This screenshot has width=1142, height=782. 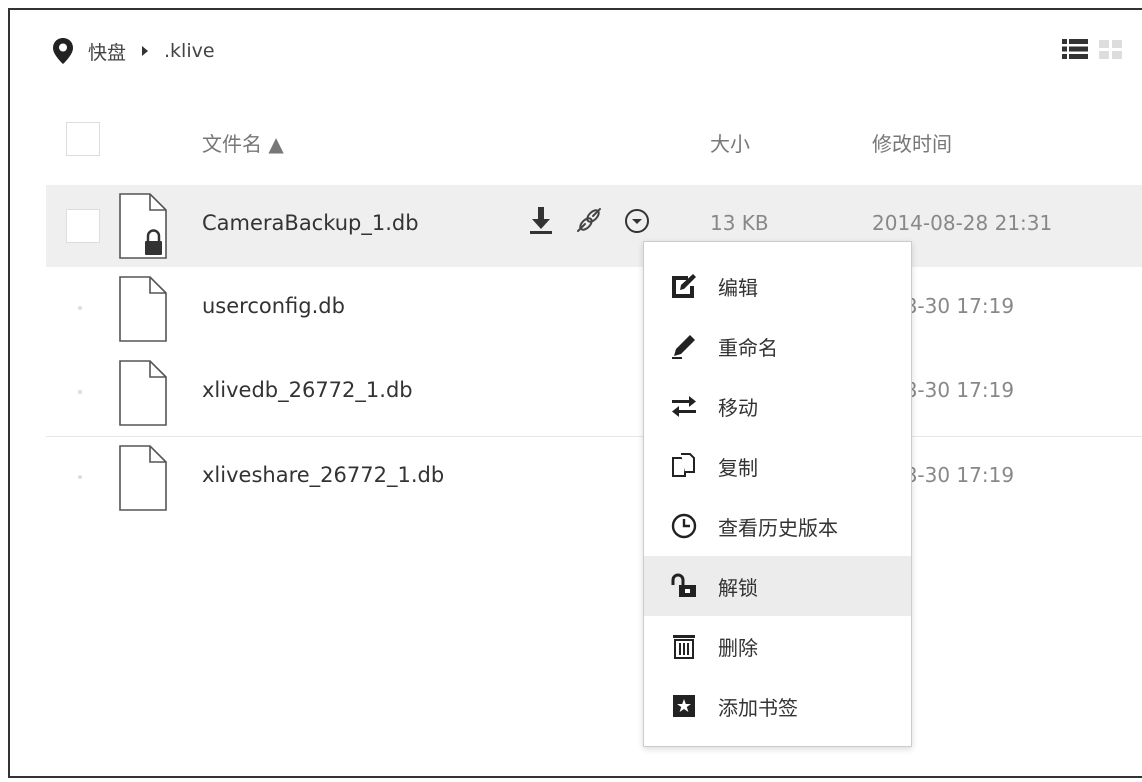 I want to click on column-header-modified: 修改时间, so click(x=912, y=142).